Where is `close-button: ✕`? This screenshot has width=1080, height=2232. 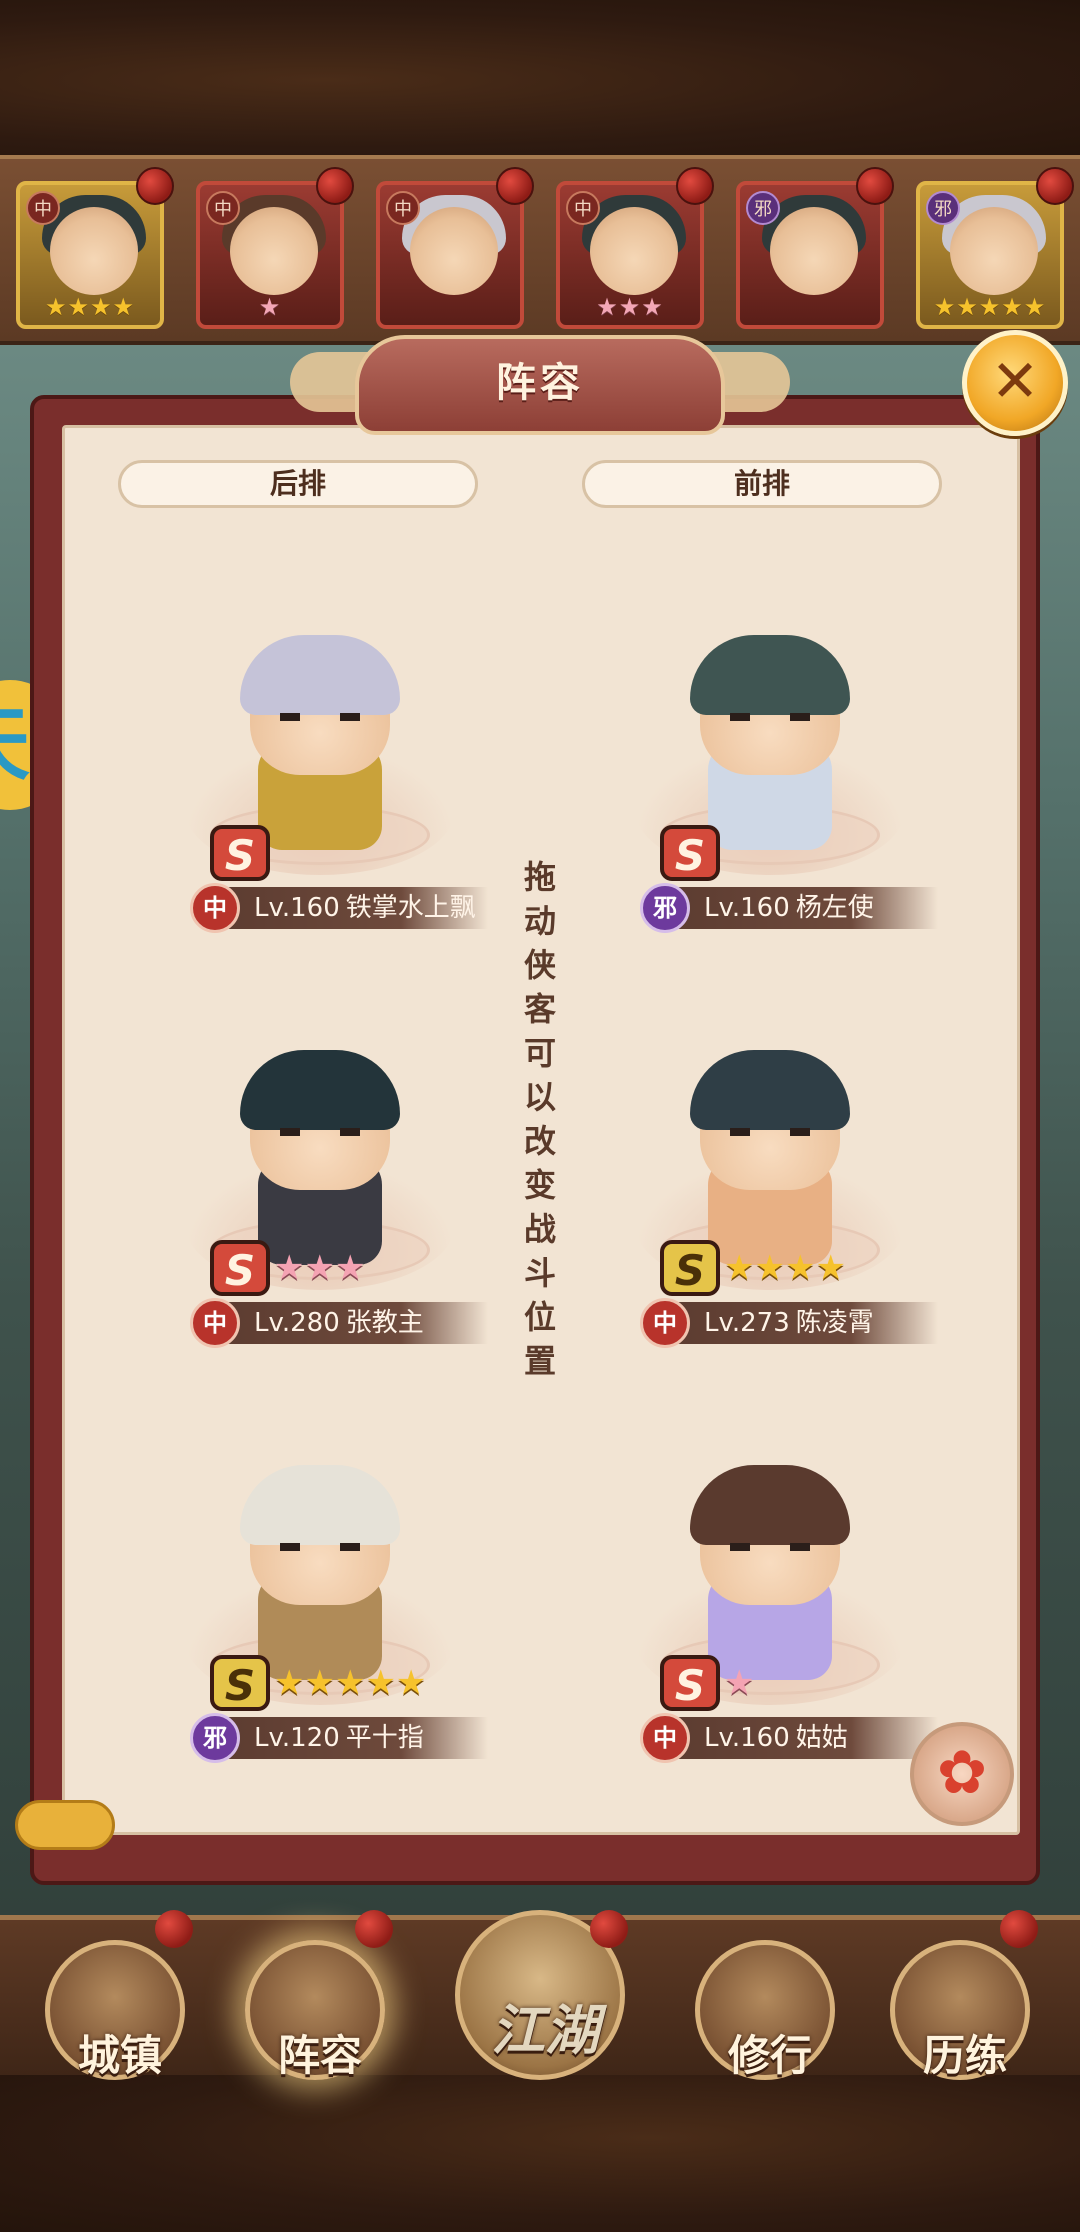 close-button: ✕ is located at coordinates (1015, 383).